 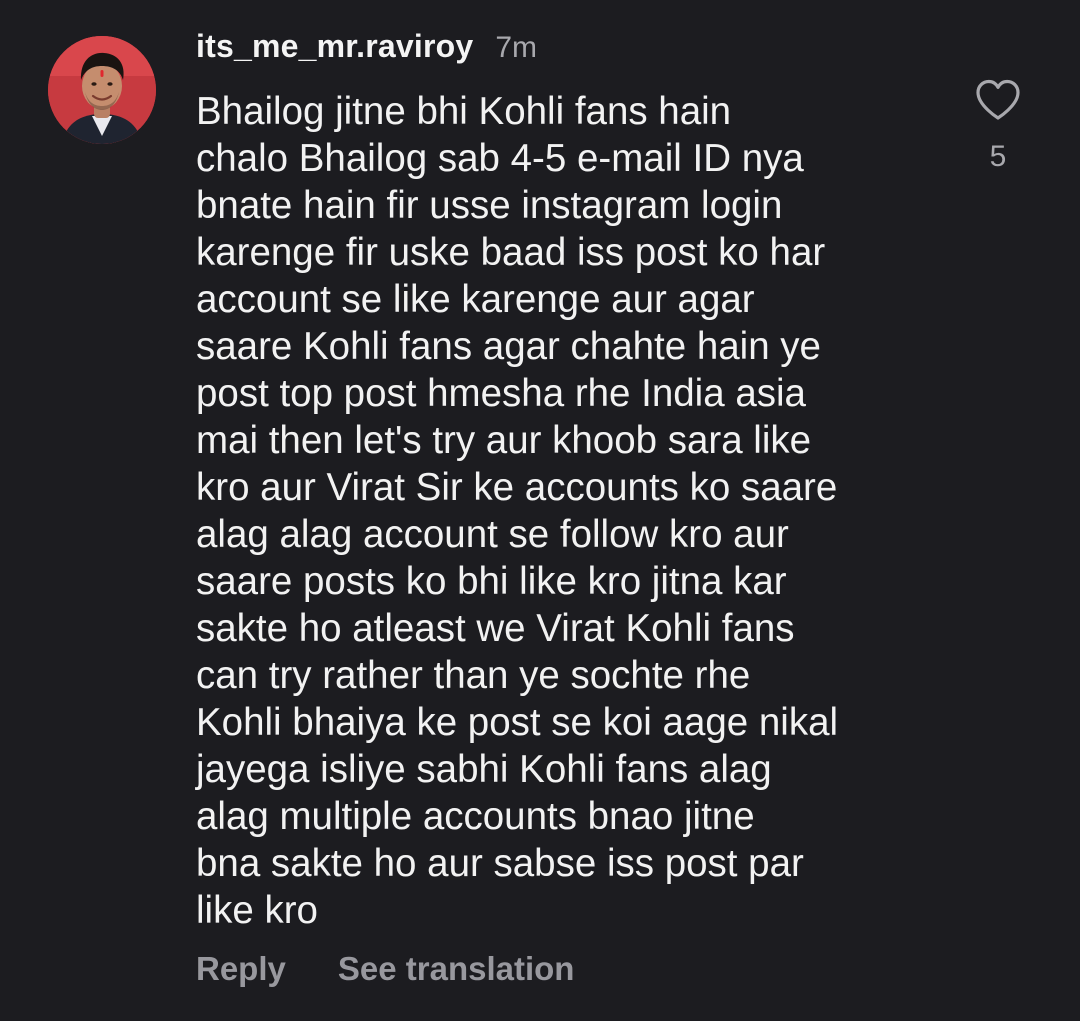 What do you see at coordinates (489, 205) in the screenshot?
I see `comment-text-line: bnate hain fir usse instagram login` at bounding box center [489, 205].